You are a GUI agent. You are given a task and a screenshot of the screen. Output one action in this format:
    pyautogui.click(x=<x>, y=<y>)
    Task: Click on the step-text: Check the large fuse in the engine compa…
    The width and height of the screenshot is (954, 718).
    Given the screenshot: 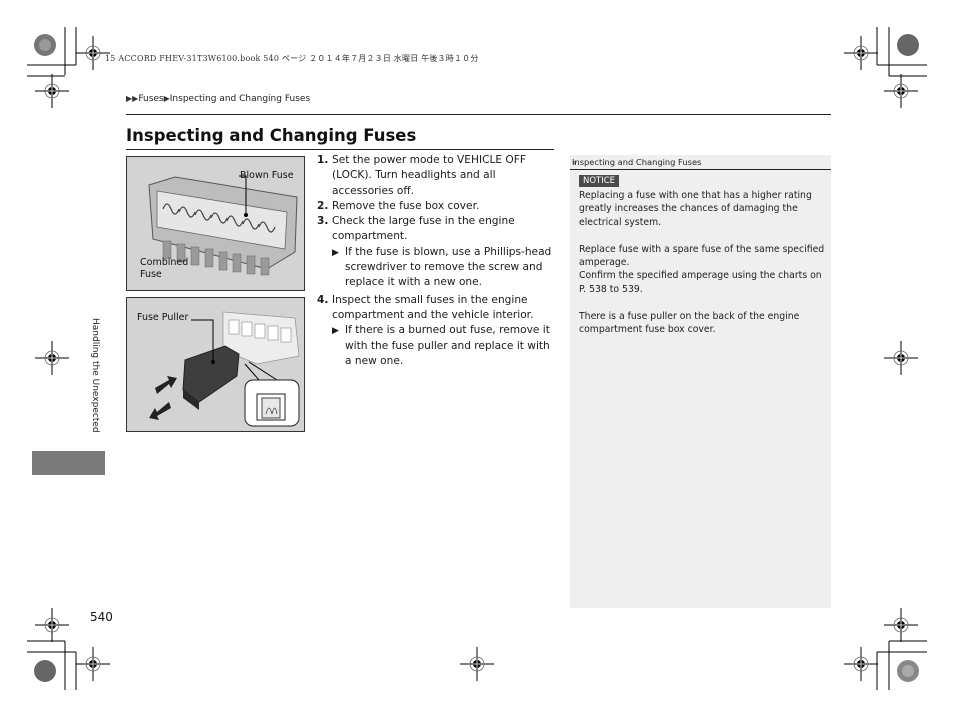 What is the action you would take?
    pyautogui.click(x=423, y=229)
    